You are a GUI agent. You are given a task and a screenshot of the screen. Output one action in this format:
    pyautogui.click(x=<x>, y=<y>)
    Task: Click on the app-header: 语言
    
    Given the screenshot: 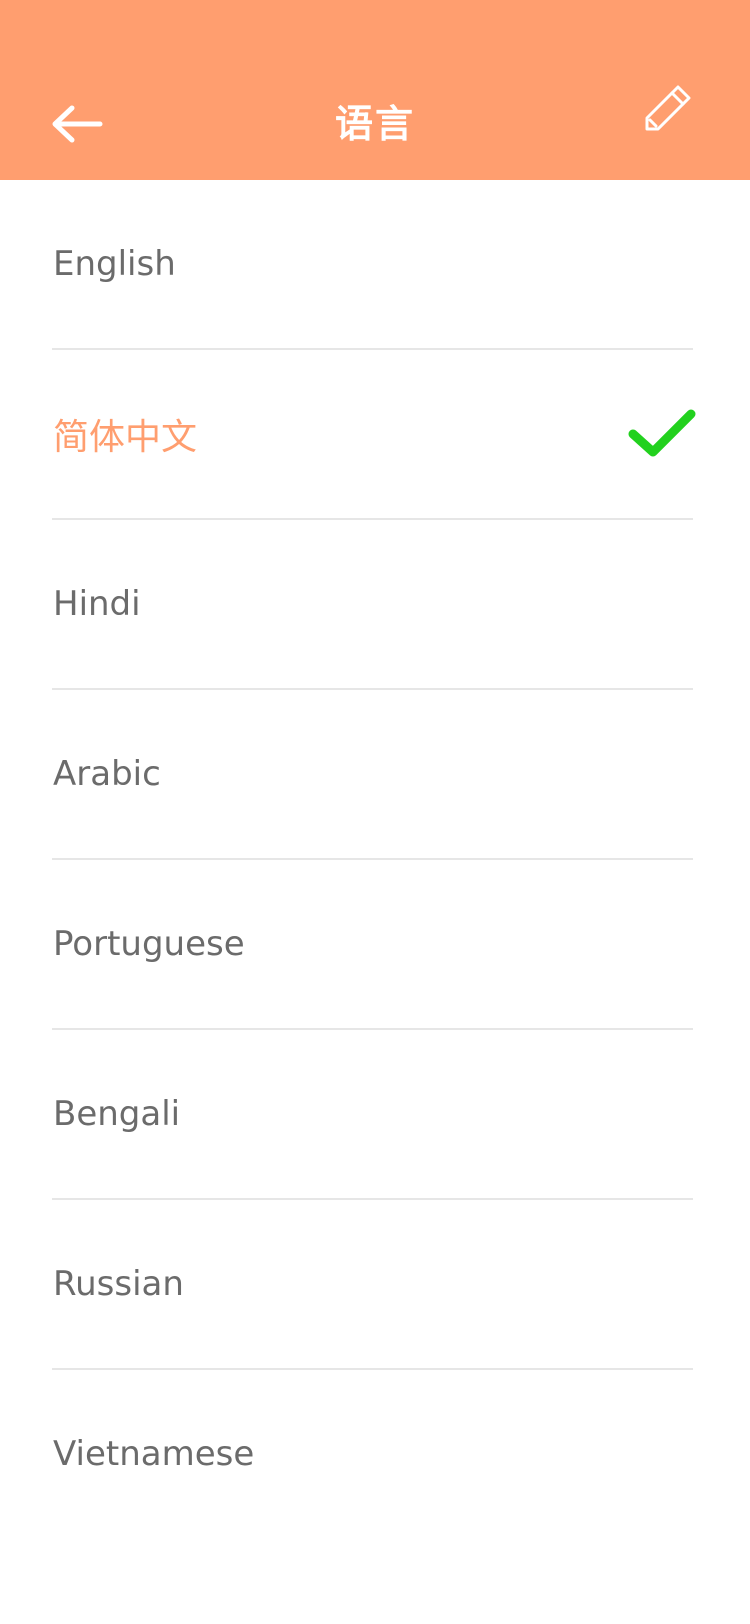 What is the action you would take?
    pyautogui.click(x=375, y=90)
    